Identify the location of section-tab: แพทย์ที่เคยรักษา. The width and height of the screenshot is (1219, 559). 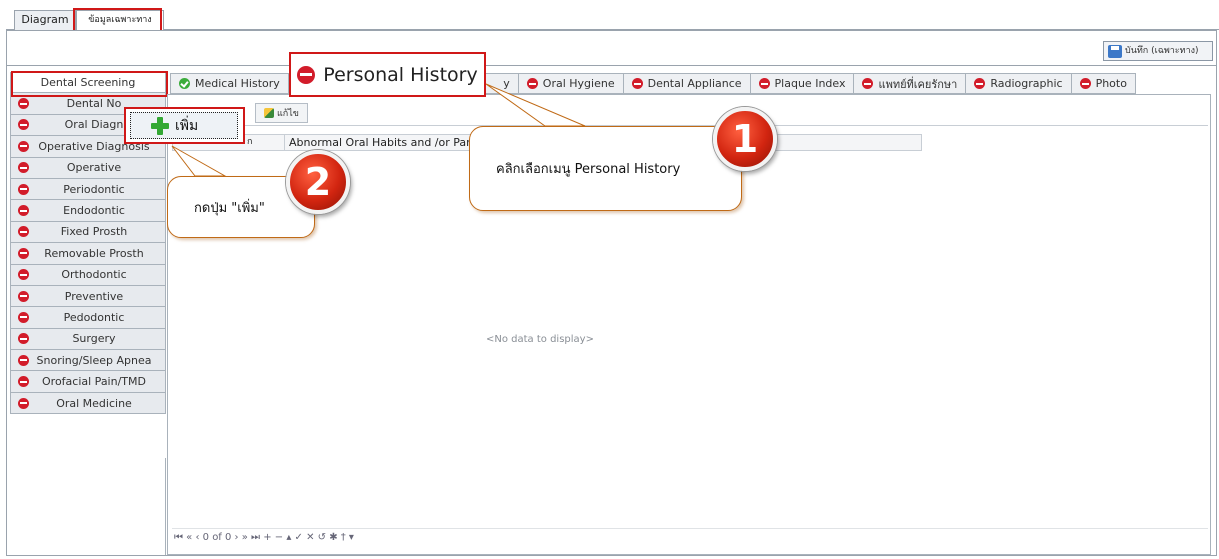
(910, 83).